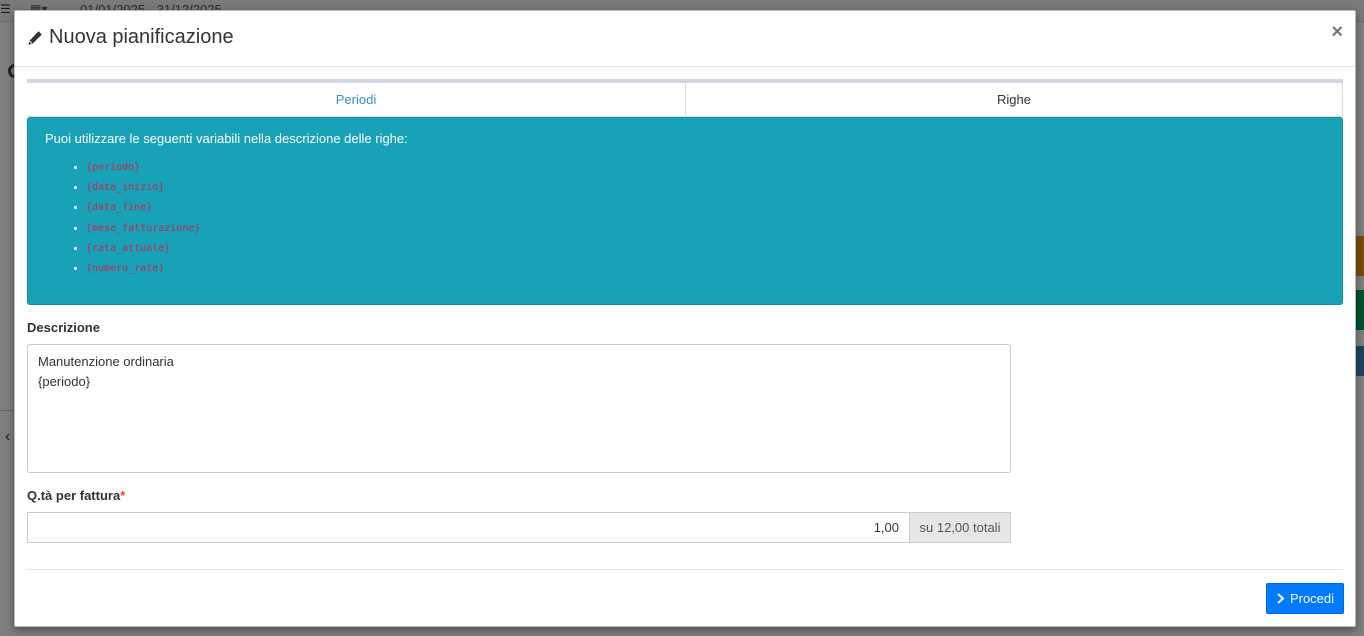  I want to click on pencil-icon, so click(35, 37).